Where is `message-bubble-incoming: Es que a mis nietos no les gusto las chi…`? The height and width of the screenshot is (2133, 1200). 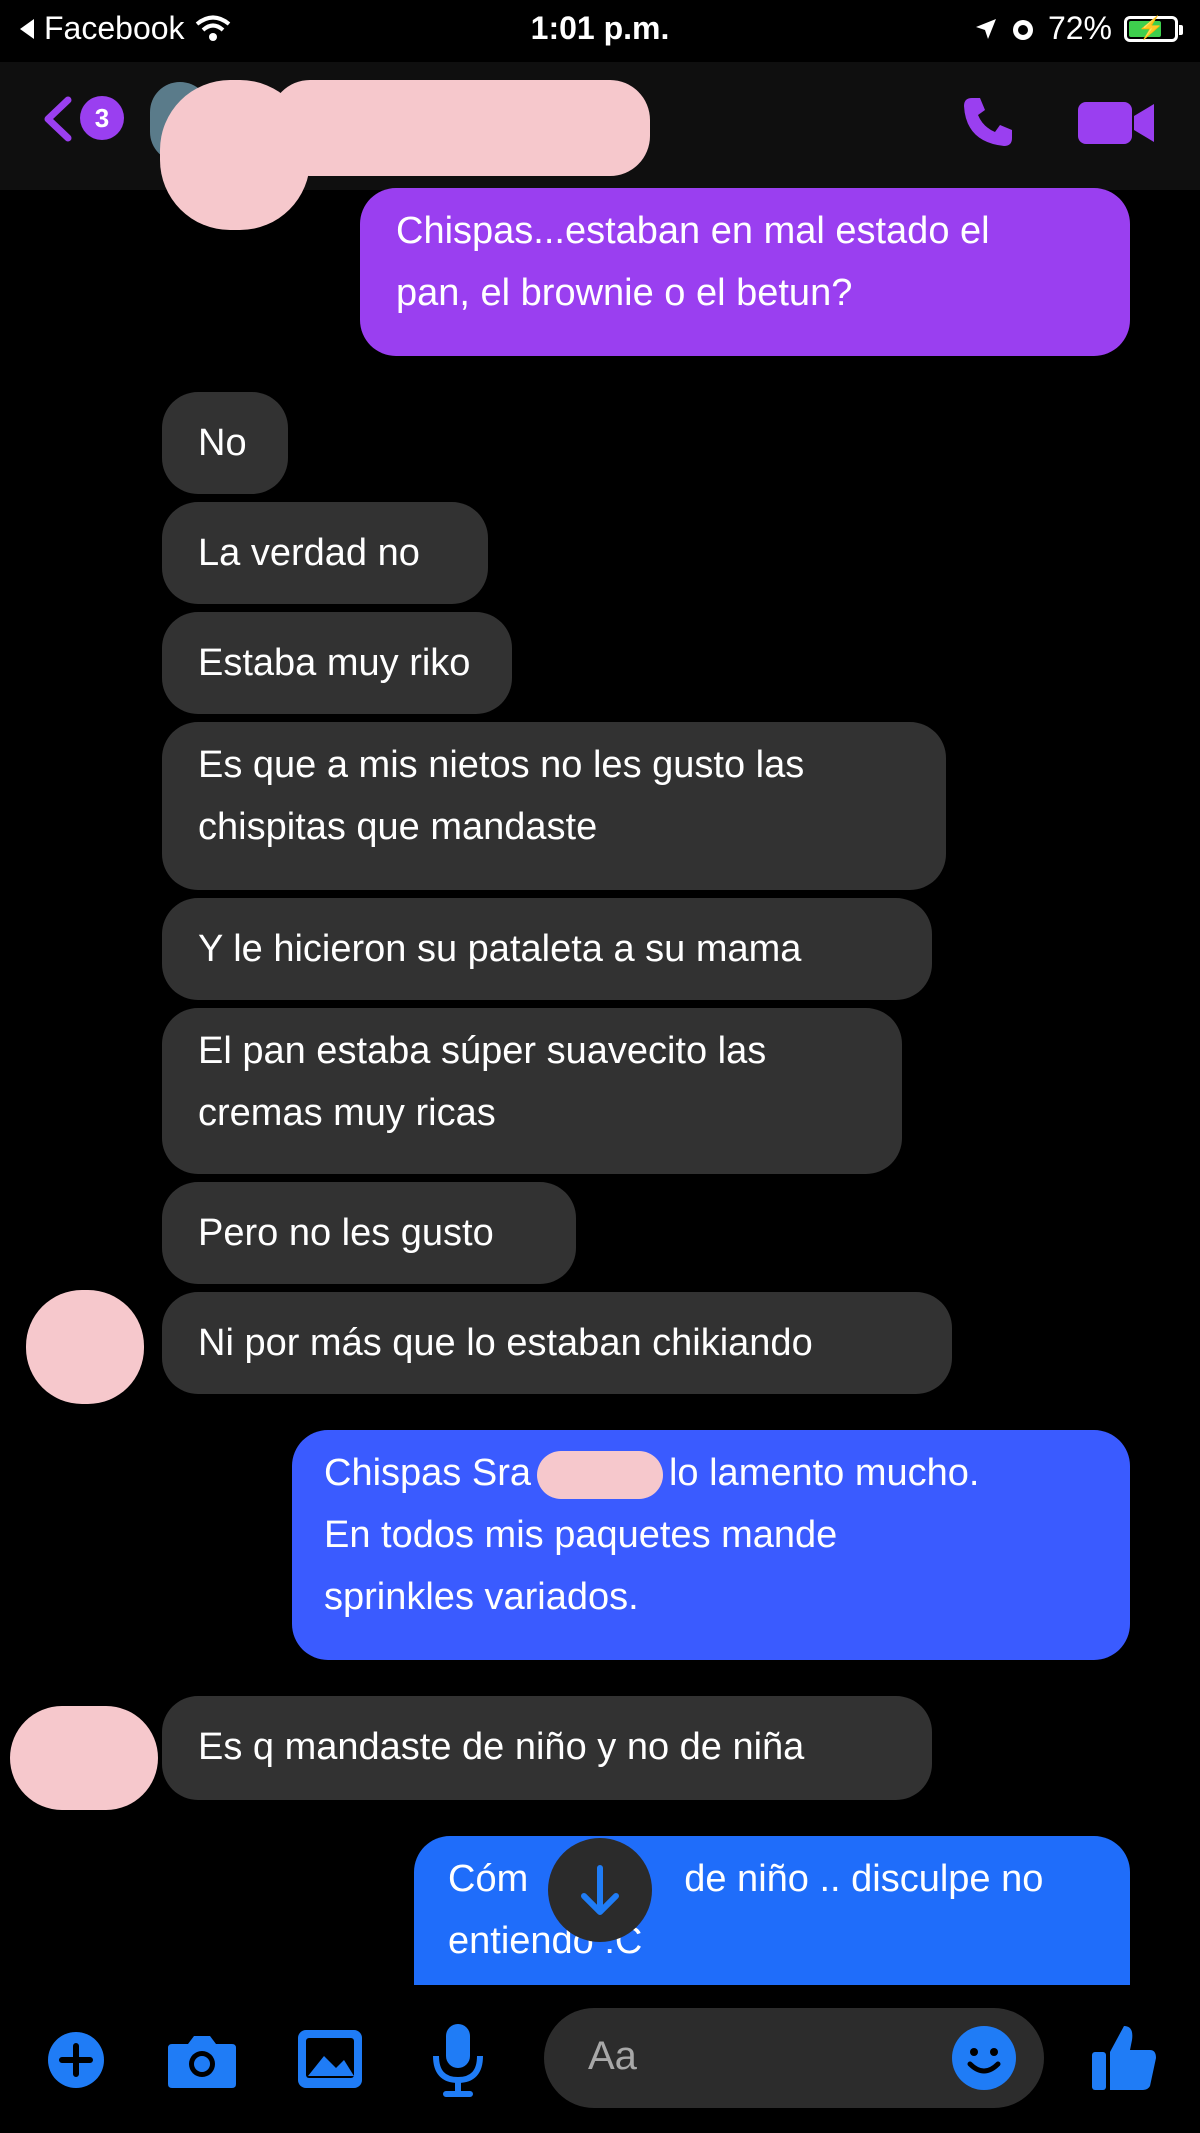 message-bubble-incoming: Es que a mis nietos no les gusto las chi… is located at coordinates (554, 806).